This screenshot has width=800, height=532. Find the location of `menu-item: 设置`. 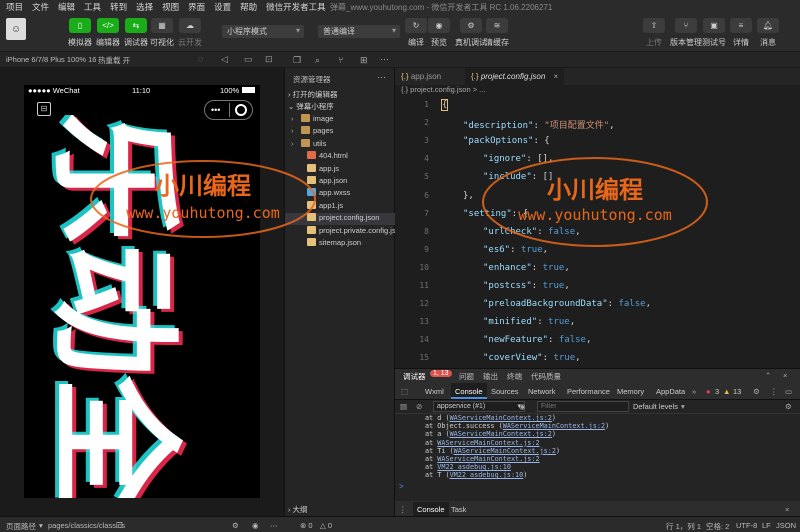

menu-item: 设置 is located at coordinates (222, 7).